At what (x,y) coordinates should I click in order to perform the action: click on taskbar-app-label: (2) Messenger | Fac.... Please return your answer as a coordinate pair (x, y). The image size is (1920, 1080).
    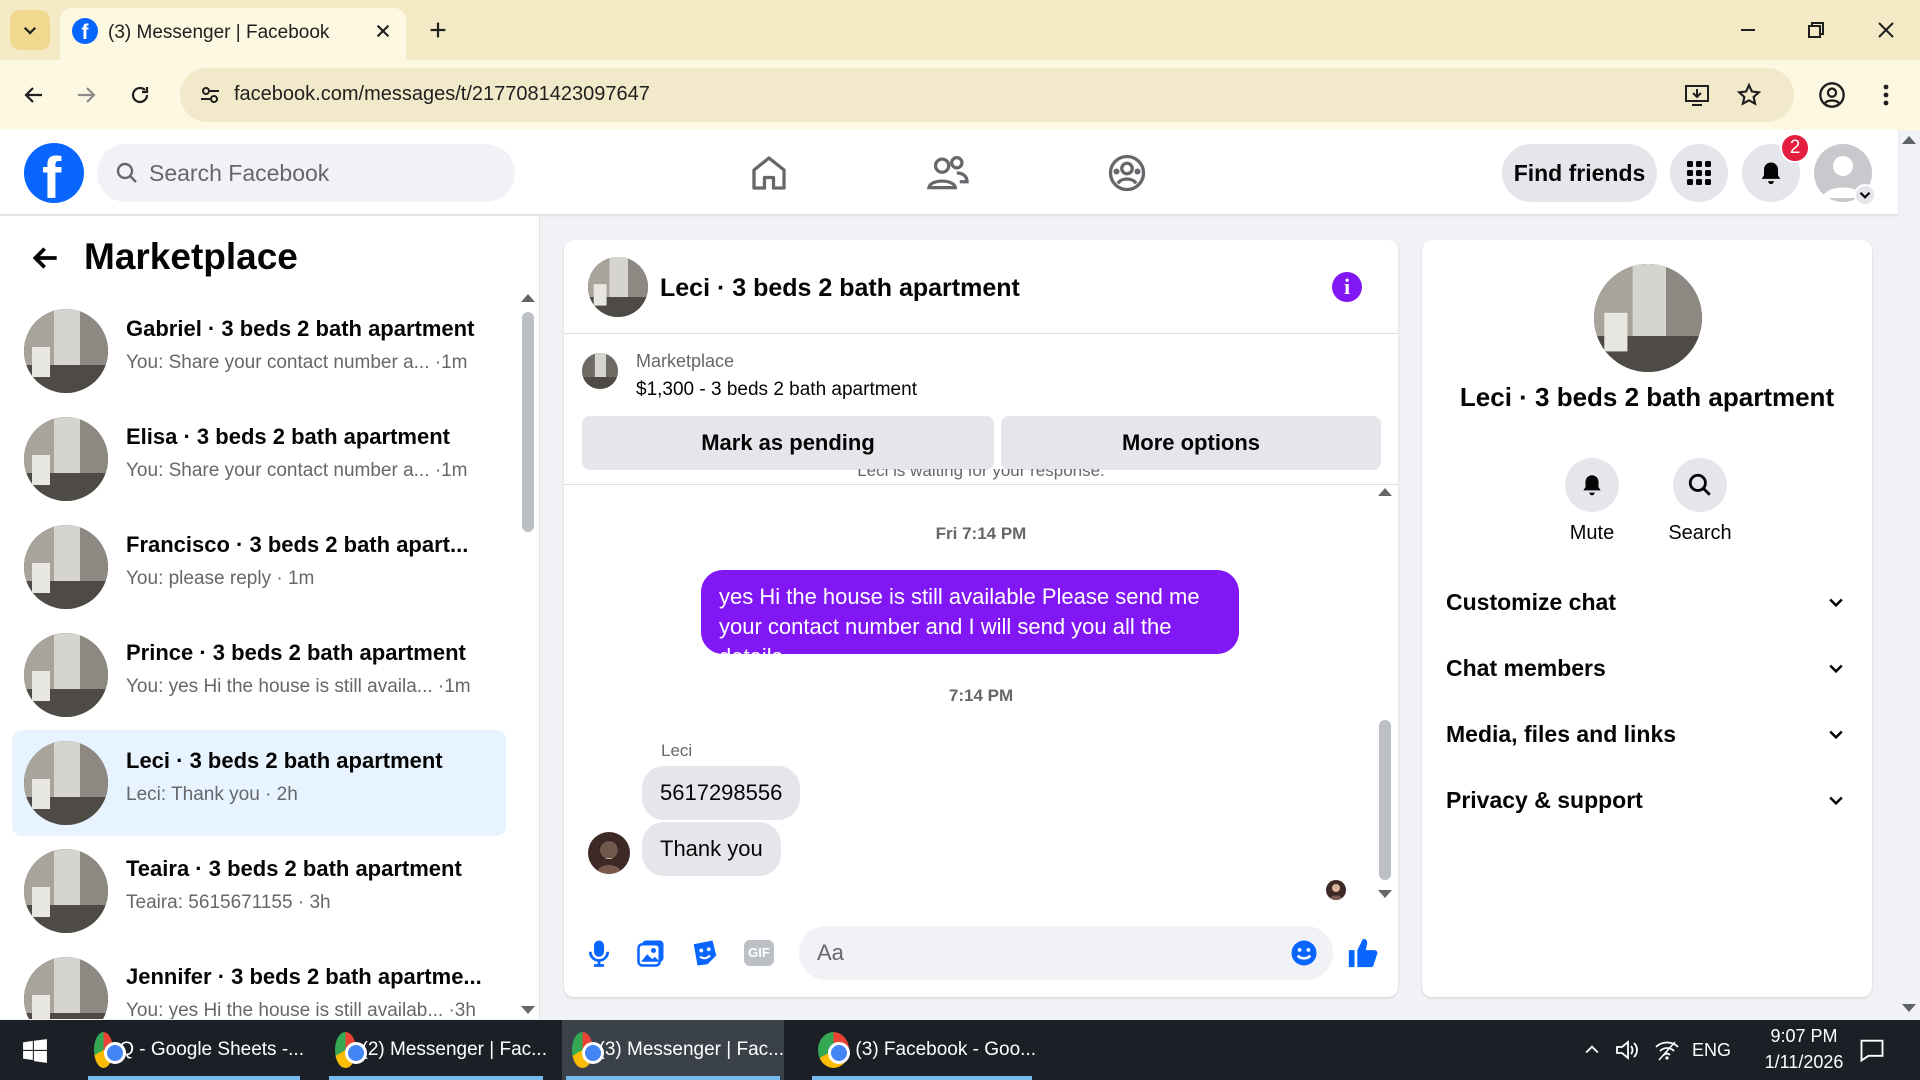
    Looking at the image, I should click on (454, 1049).